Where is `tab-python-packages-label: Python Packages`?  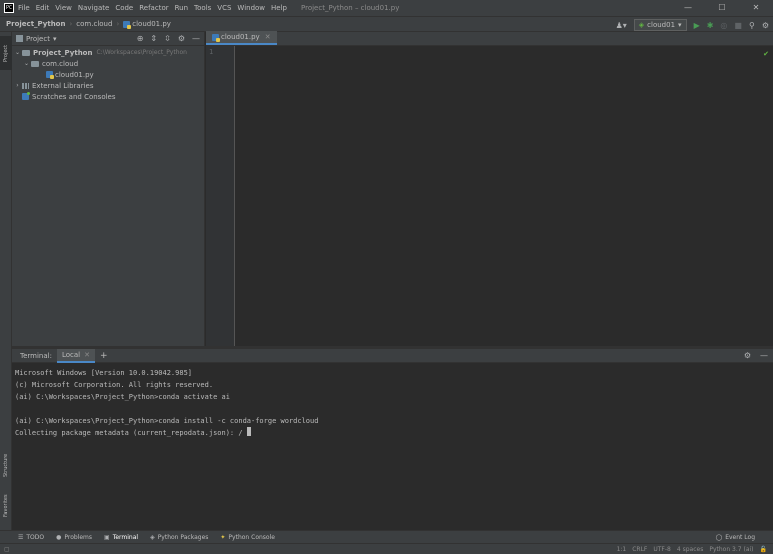 tab-python-packages-label: Python Packages is located at coordinates (183, 537).